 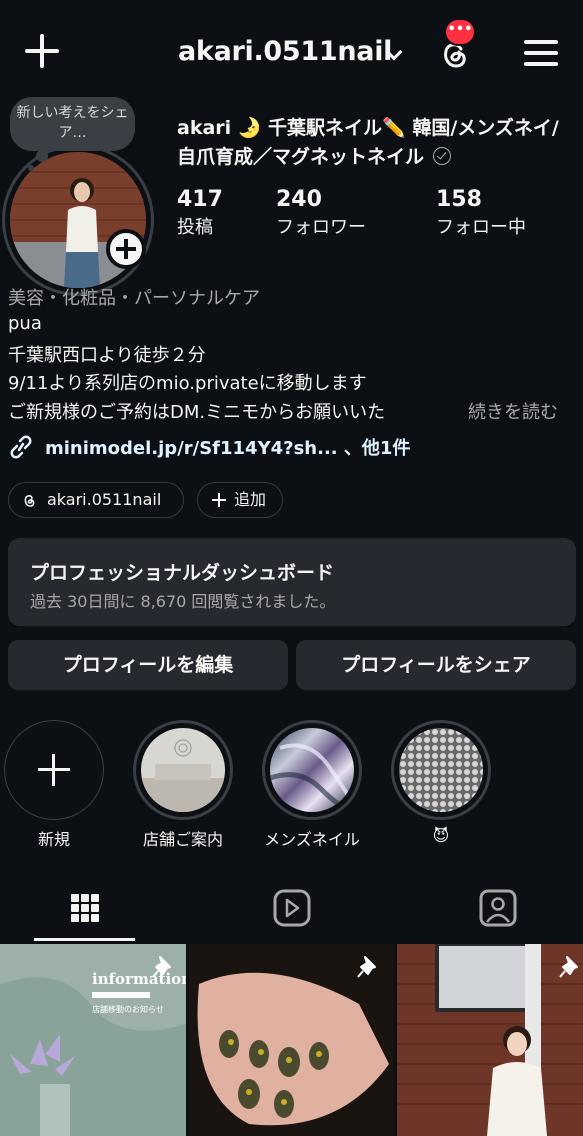 I want to click on bio-line: pua, so click(x=25, y=323).